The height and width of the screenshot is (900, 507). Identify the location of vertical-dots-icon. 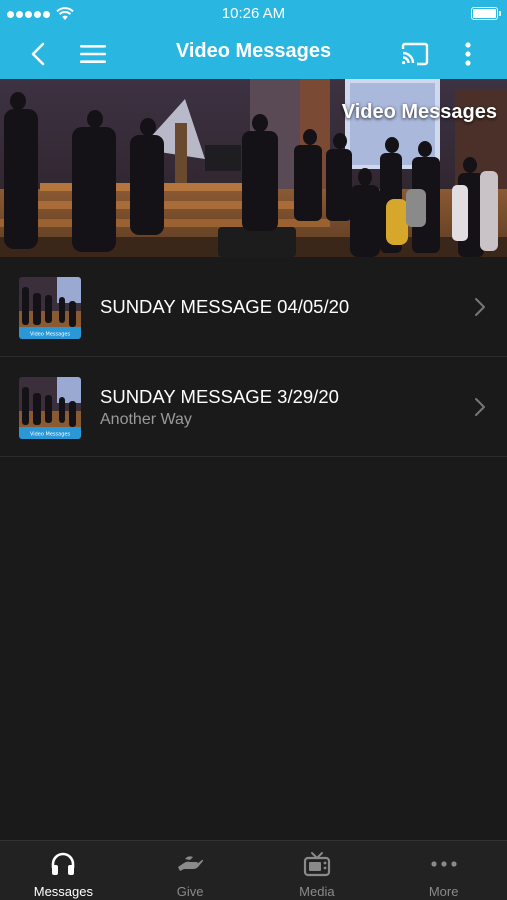
(468, 53).